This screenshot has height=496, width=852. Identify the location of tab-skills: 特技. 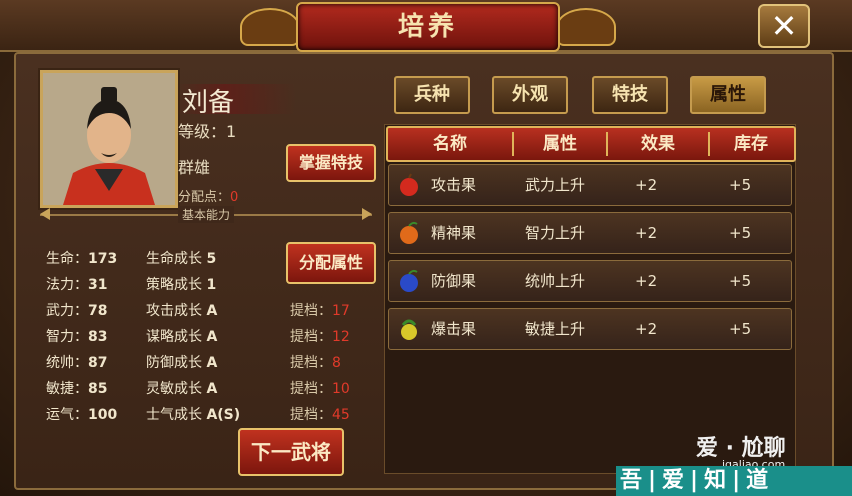
(630, 95).